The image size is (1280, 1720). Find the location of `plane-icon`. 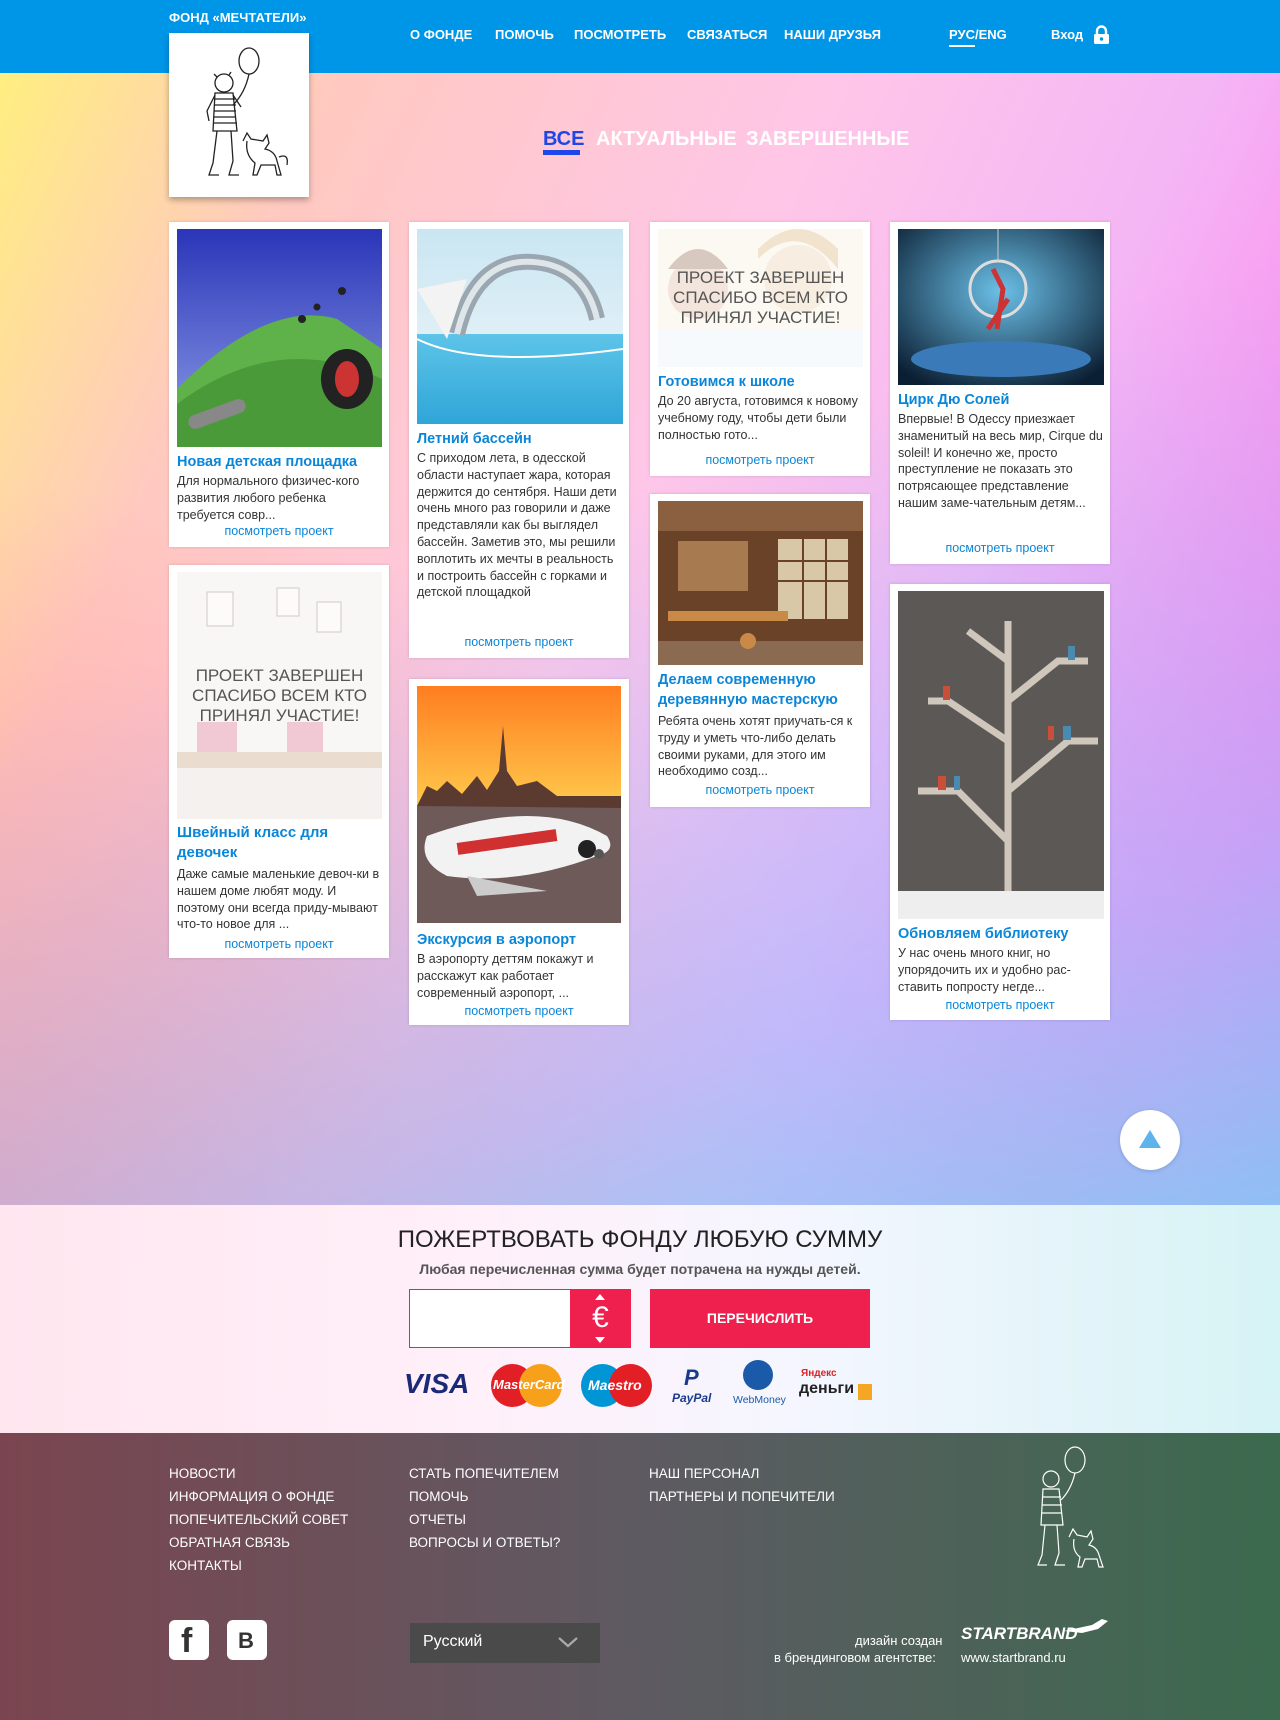

plane-icon is located at coordinates (1086, 1626).